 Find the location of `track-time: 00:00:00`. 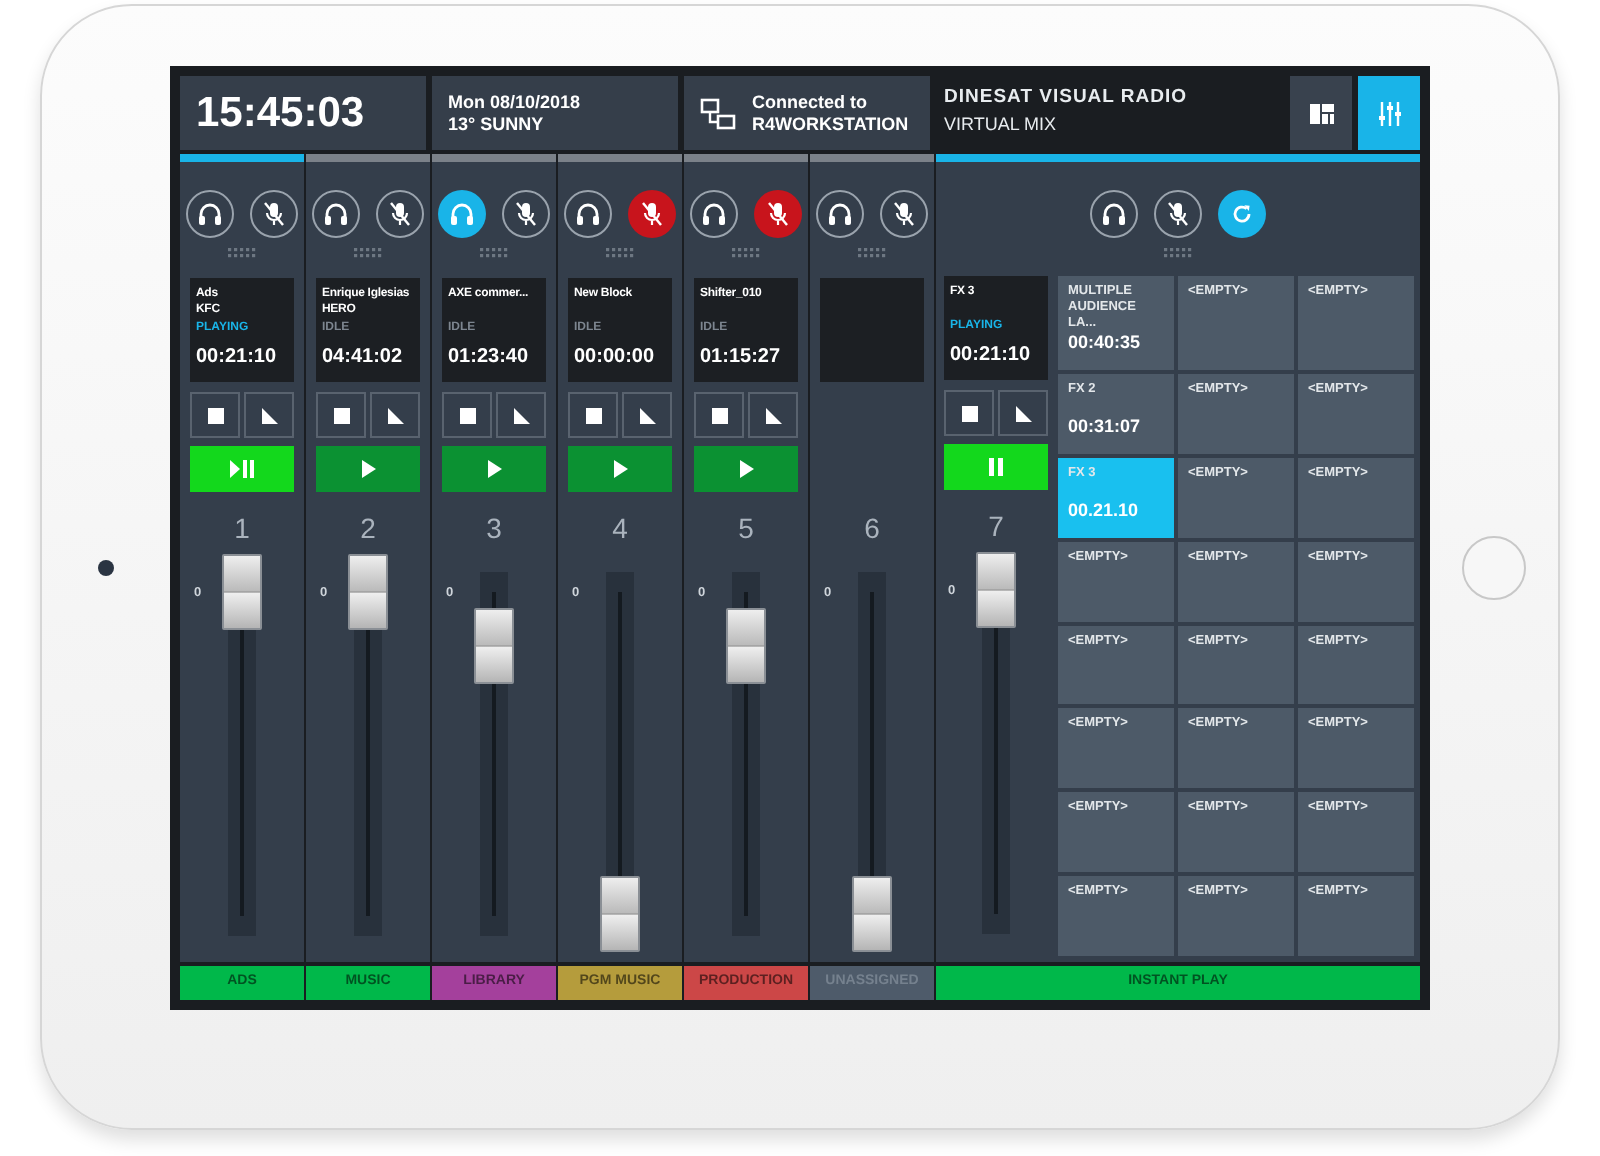

track-time: 00:00:00 is located at coordinates (615, 358).